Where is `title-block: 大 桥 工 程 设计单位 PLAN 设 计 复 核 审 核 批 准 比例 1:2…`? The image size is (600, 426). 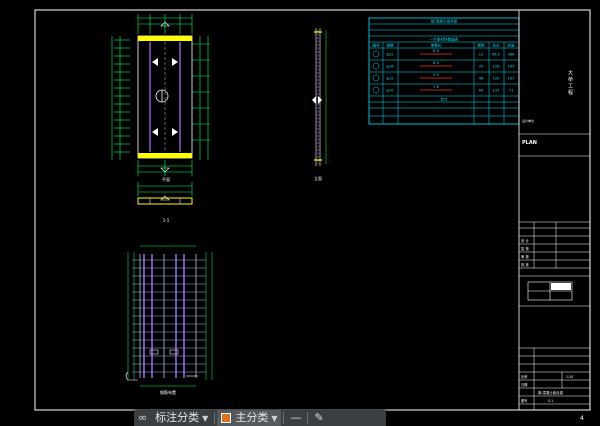 title-block: 大 桥 工 程 设计单位 PLAN 设 计 复 核 审 核 批 准 比例 1:2… is located at coordinates (554, 210).